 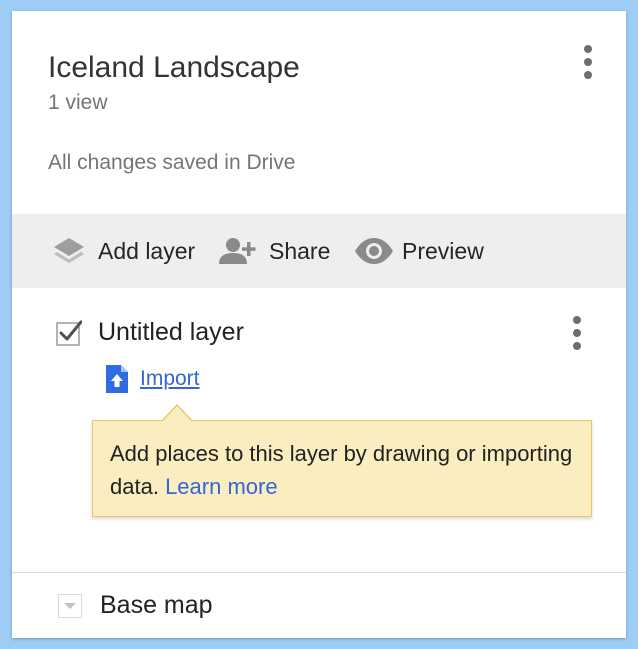 What do you see at coordinates (147, 250) in the screenshot?
I see `add-layer-label: Add layer` at bounding box center [147, 250].